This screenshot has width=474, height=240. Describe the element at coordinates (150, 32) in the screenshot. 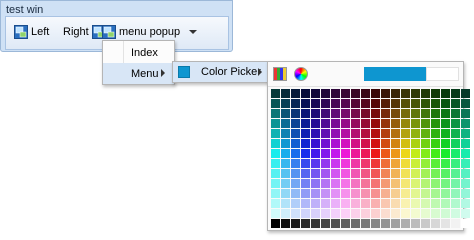

I see `menu-popup-button: menu popup` at that location.